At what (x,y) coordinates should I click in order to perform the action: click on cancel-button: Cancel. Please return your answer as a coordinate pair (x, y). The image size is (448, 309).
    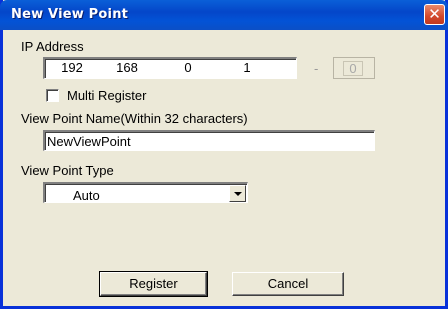
    Looking at the image, I should click on (288, 284).